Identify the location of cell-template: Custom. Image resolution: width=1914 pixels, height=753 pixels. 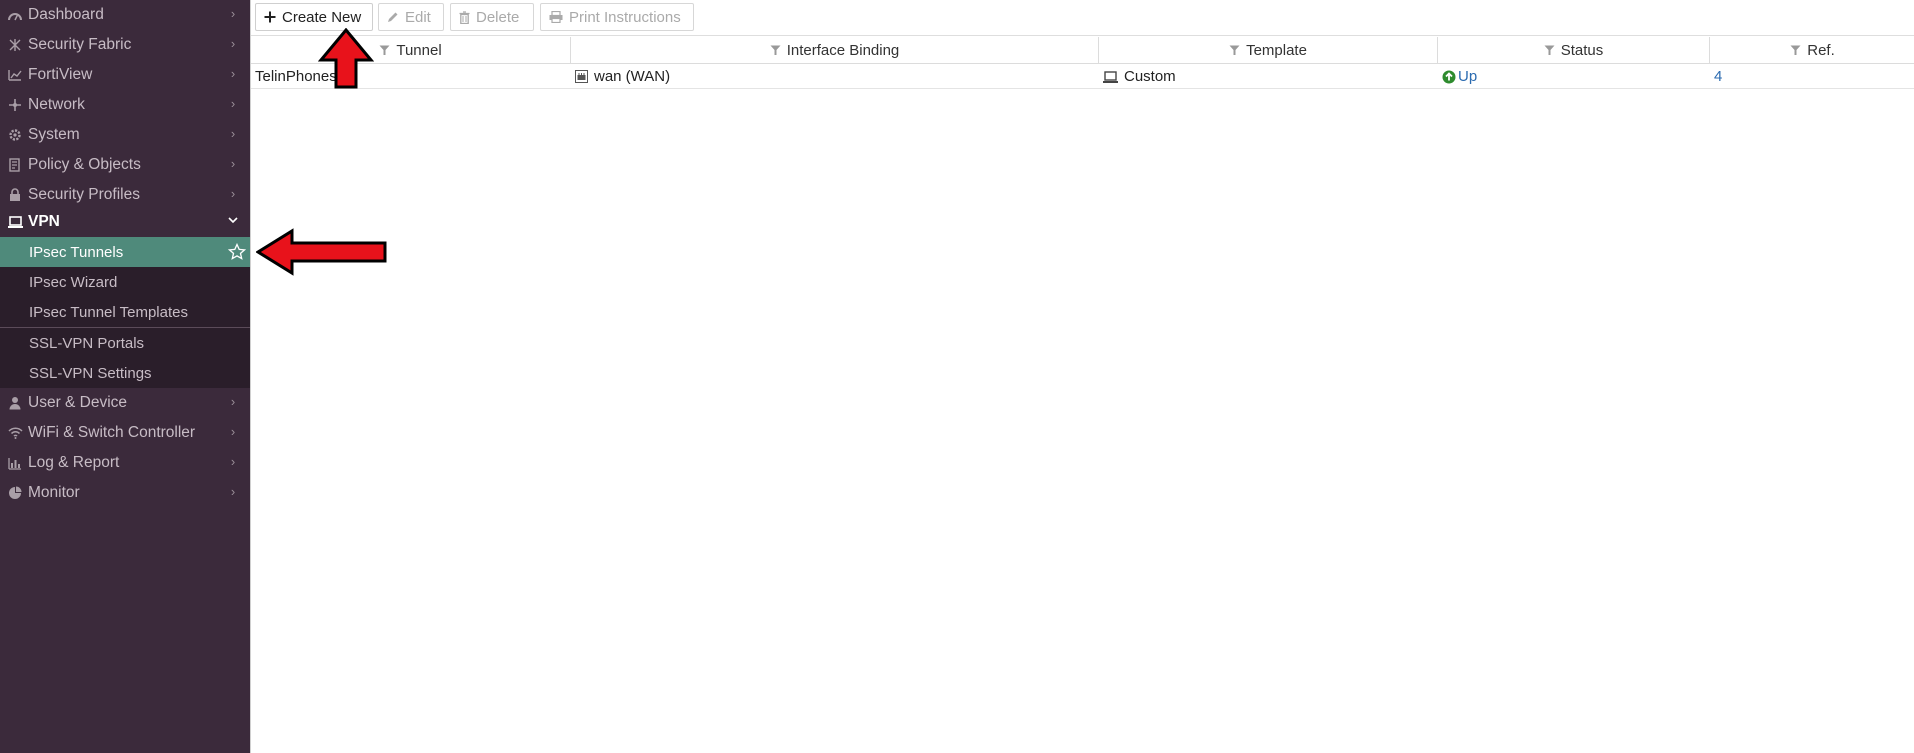
(1268, 76).